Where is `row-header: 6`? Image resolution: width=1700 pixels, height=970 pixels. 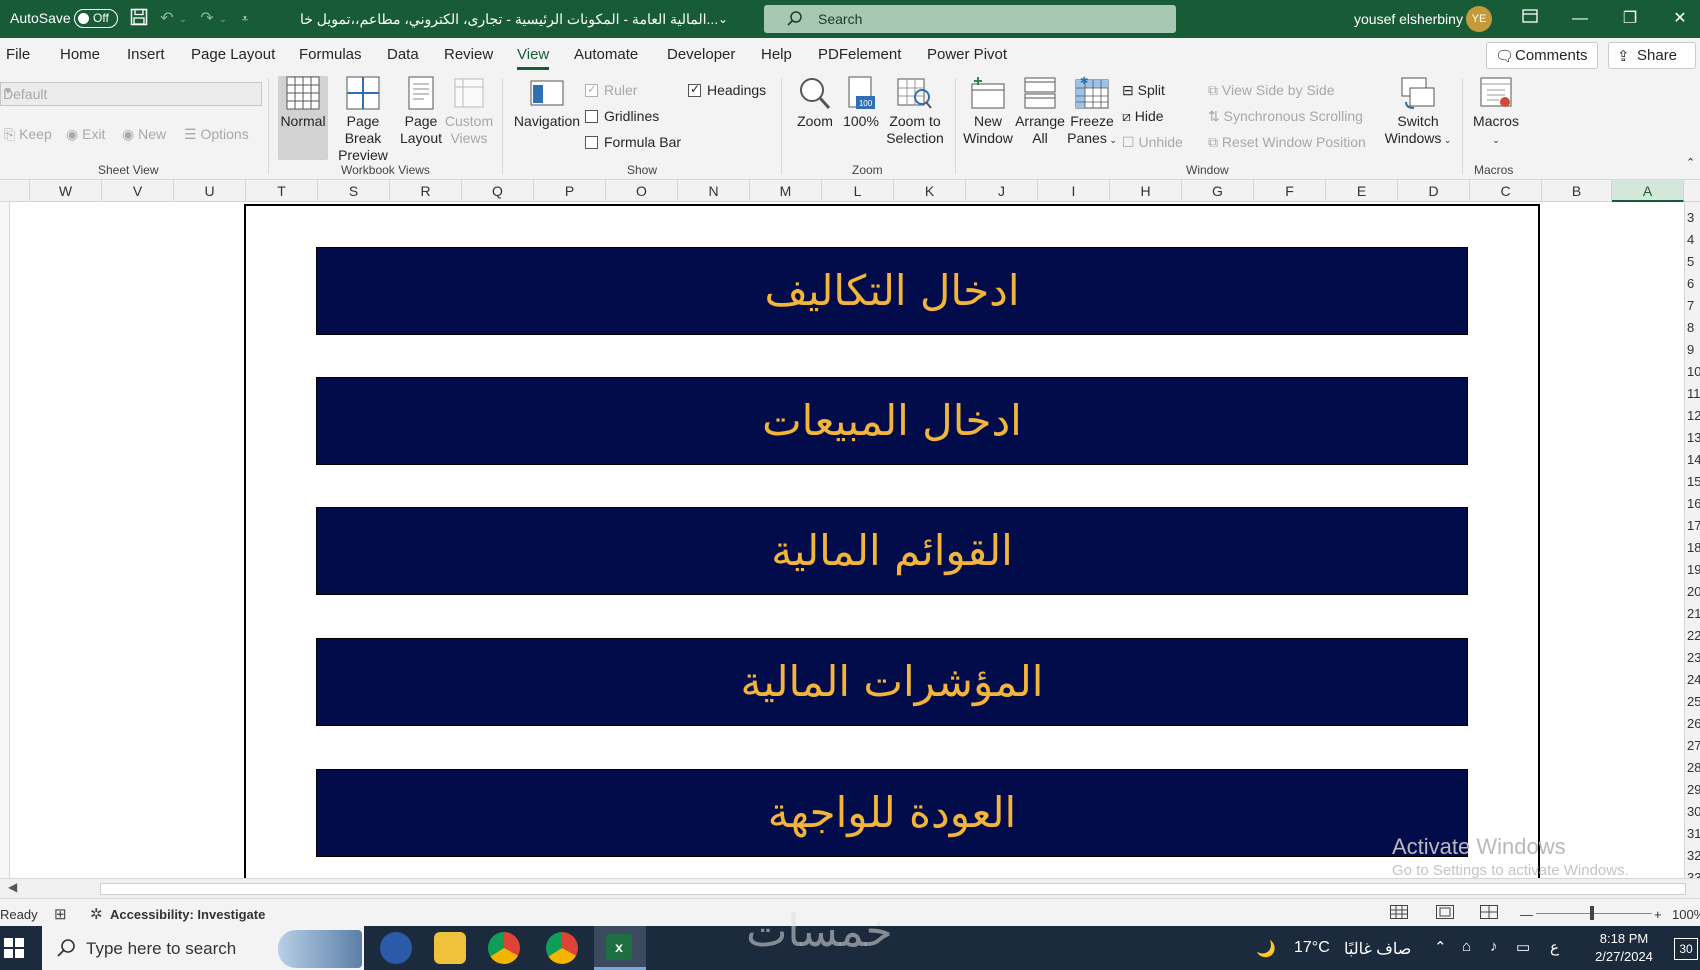 row-header: 6 is located at coordinates (1693, 283).